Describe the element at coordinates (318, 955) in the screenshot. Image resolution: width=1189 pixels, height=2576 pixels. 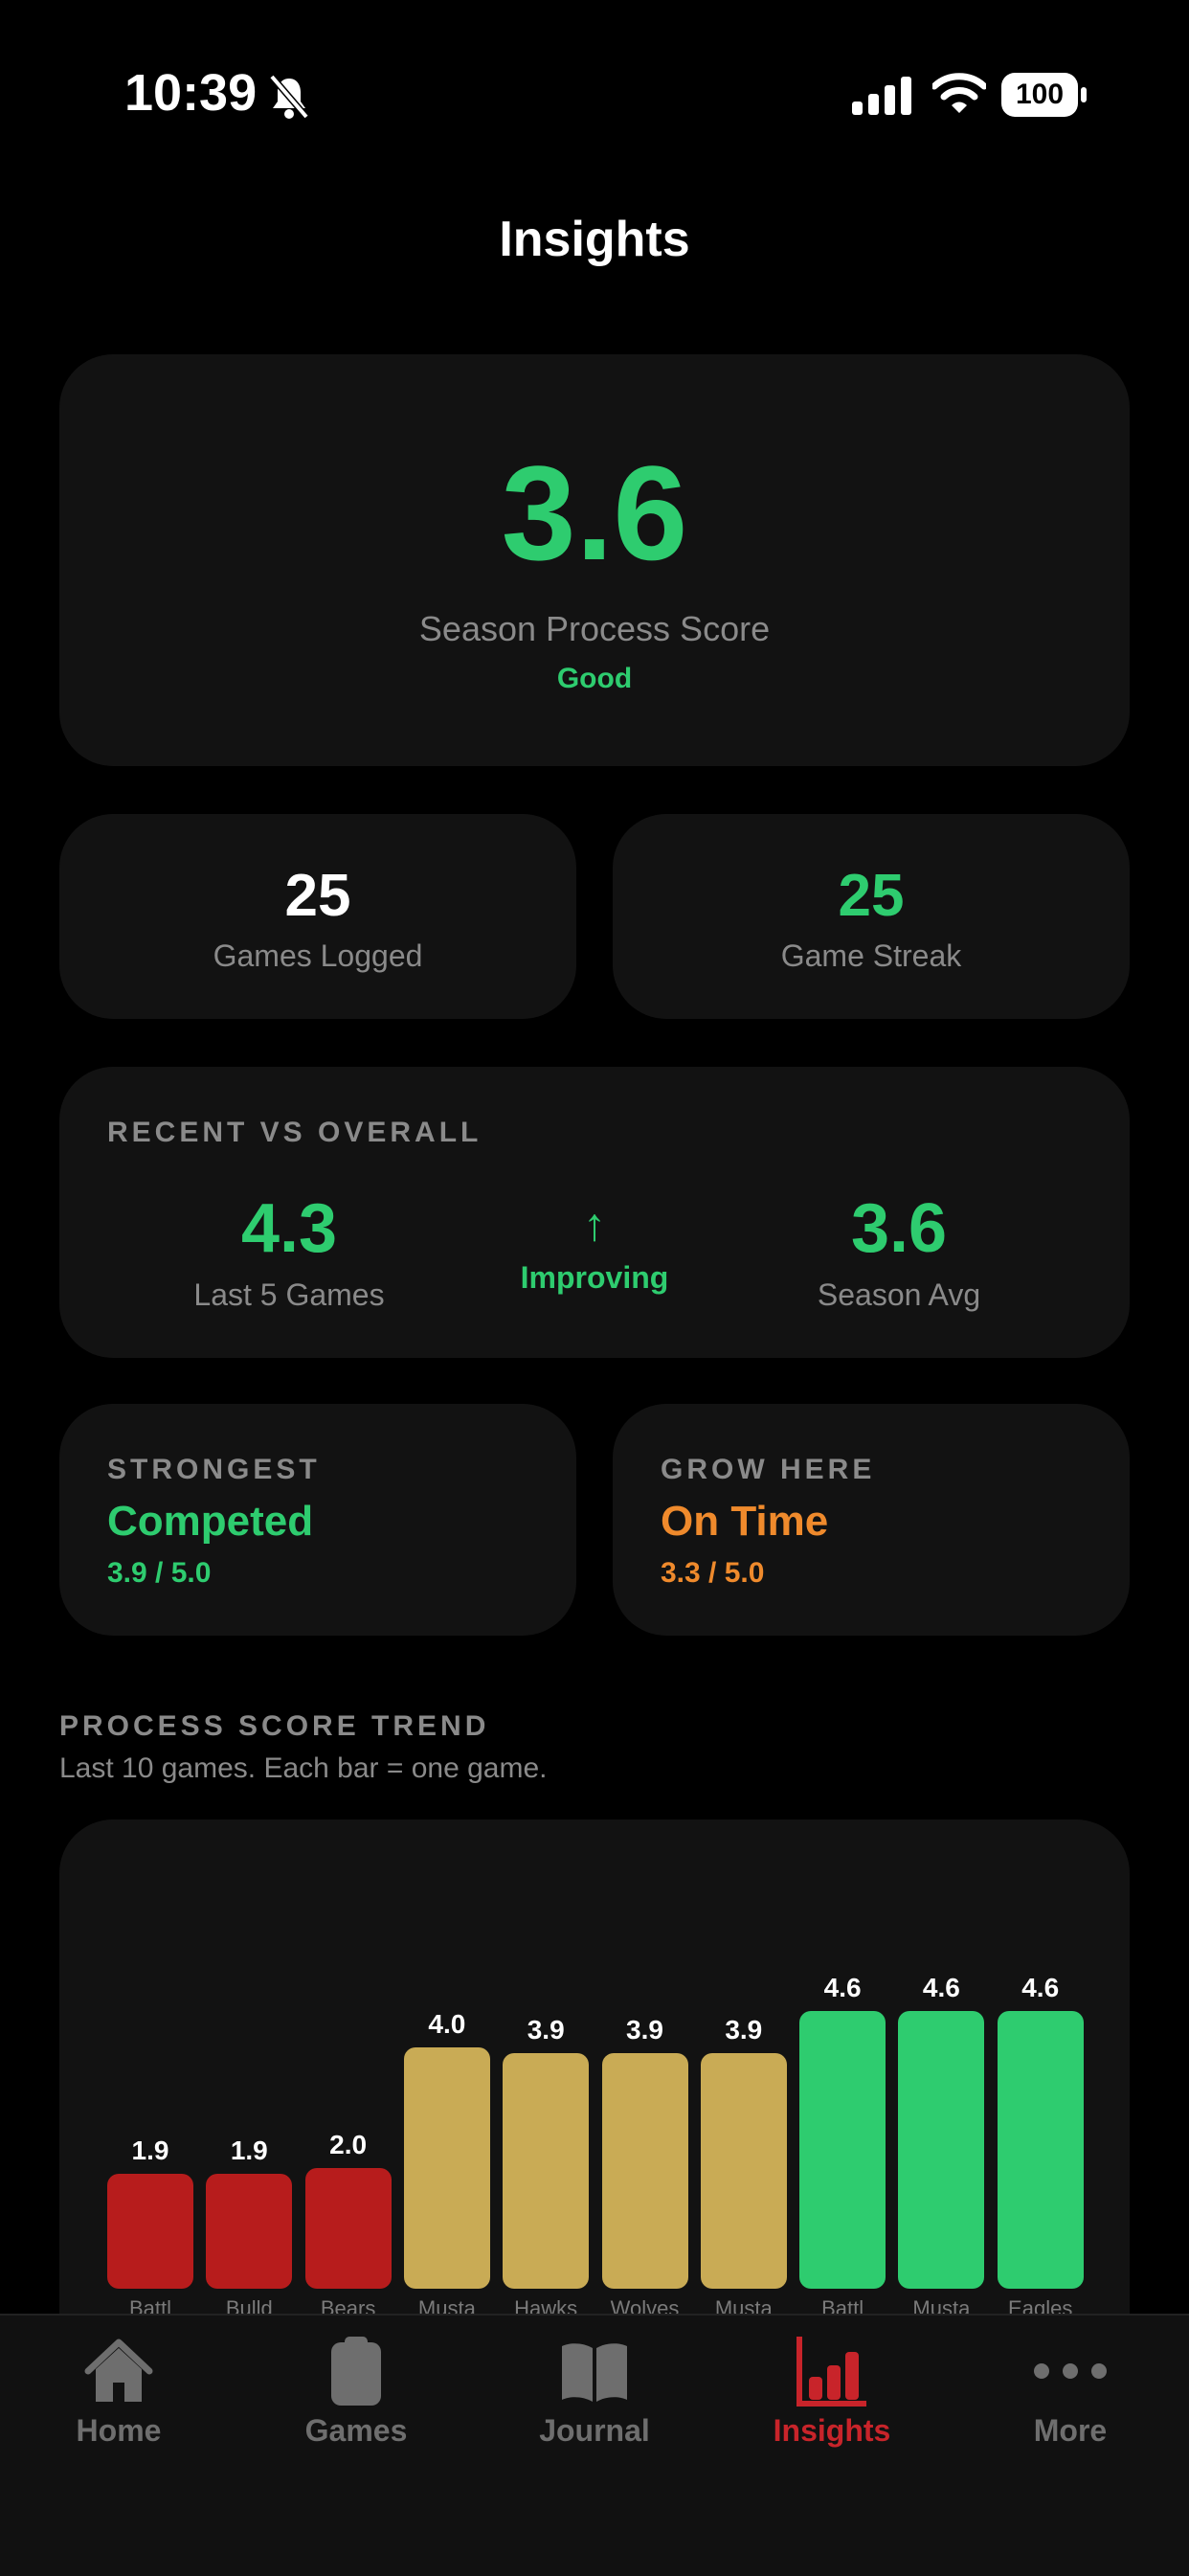
I see `games-logged-label: Games Logged` at that location.